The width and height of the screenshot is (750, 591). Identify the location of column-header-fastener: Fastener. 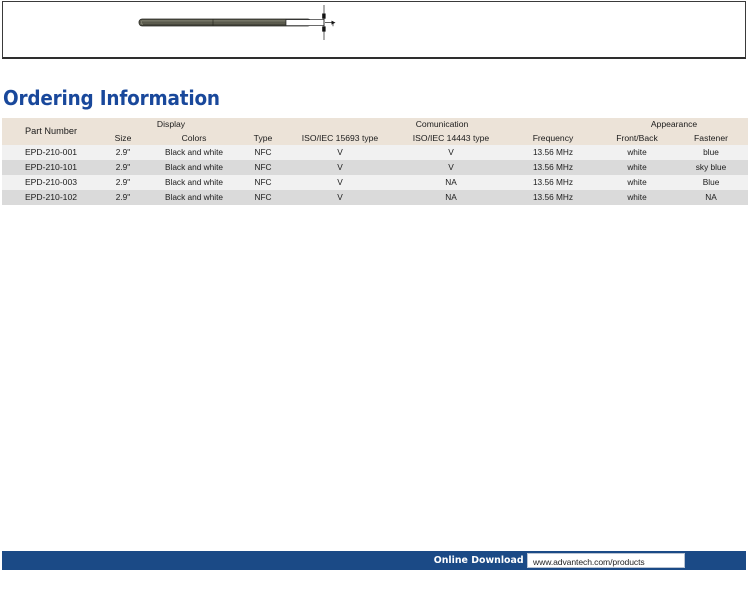
(711, 138).